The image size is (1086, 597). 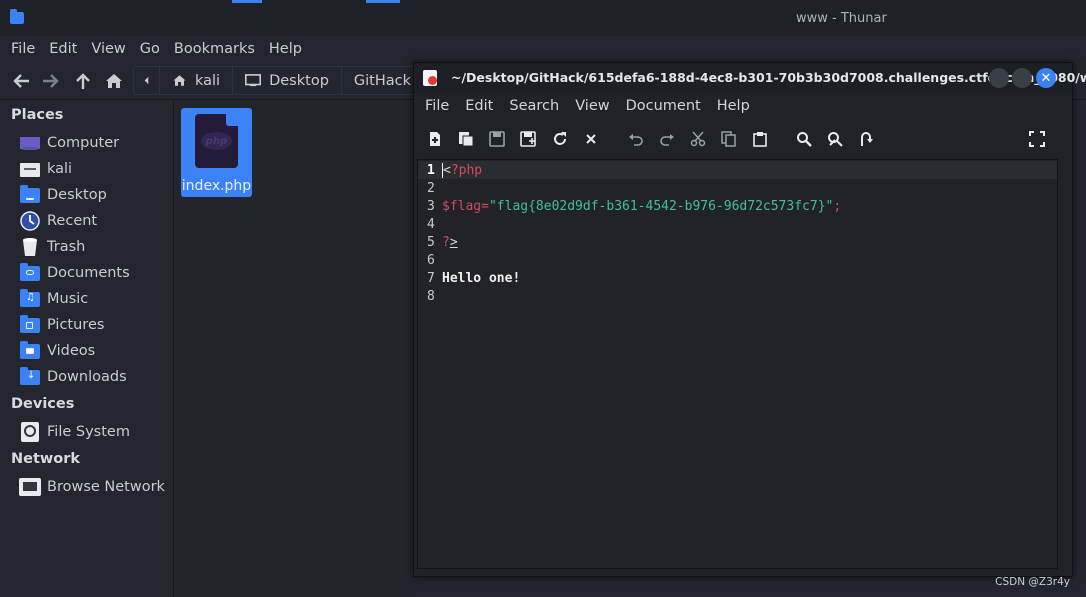 I want to click on menu-edit: Edit, so click(x=63, y=49).